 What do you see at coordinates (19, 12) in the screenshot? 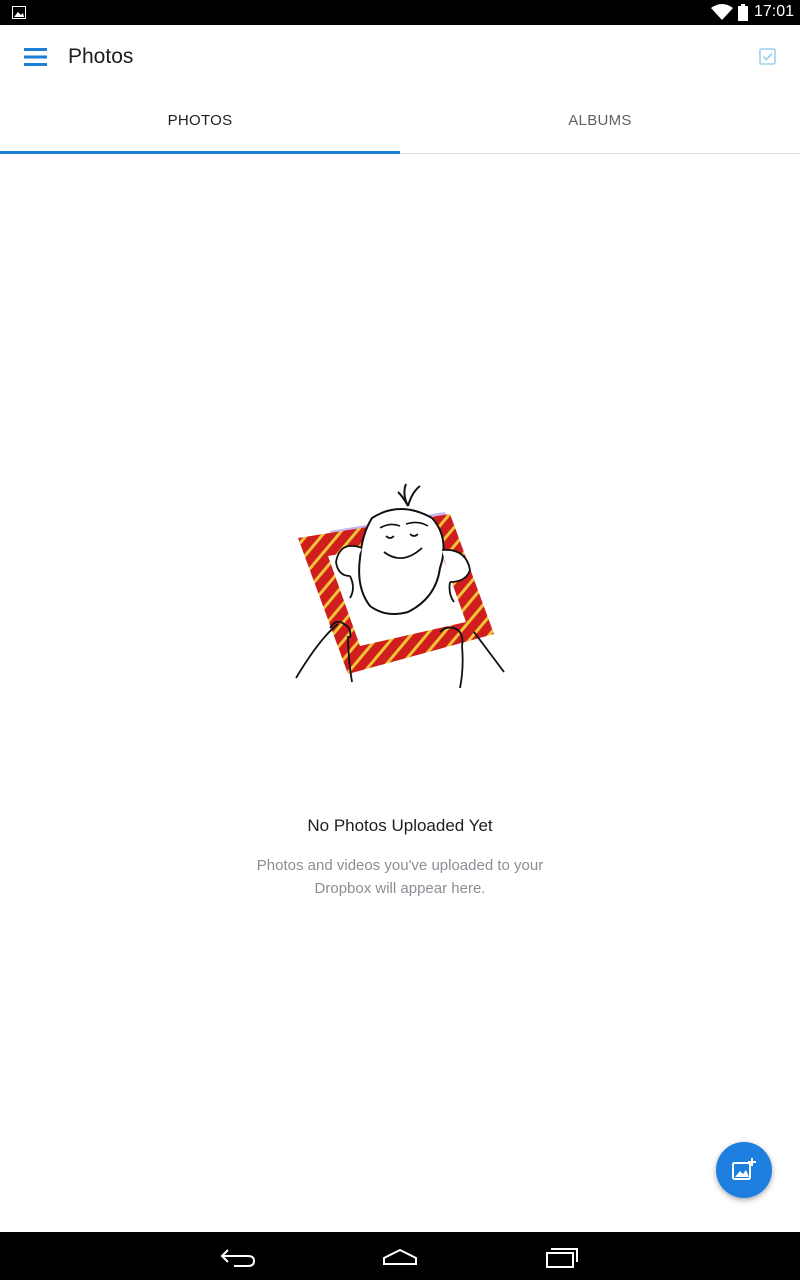
I see `image-notification-icon` at bounding box center [19, 12].